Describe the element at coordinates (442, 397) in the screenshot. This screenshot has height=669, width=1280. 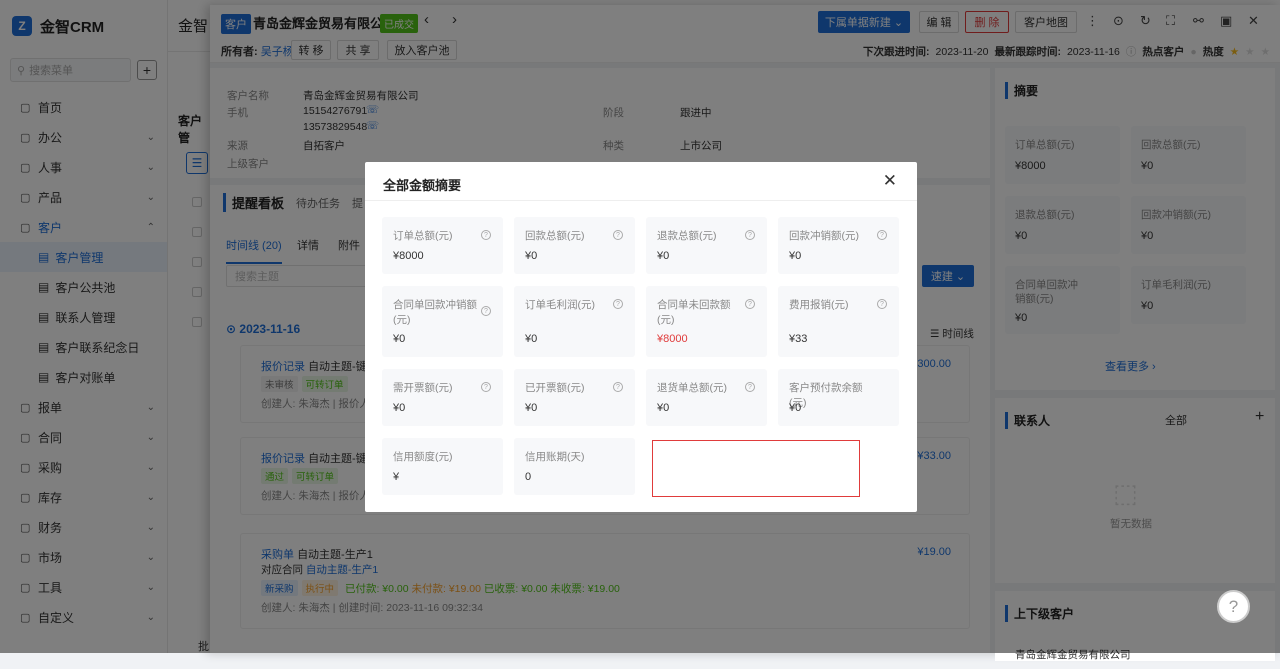
I see `amount-cell: 需开票额(元)? ¥0` at that location.